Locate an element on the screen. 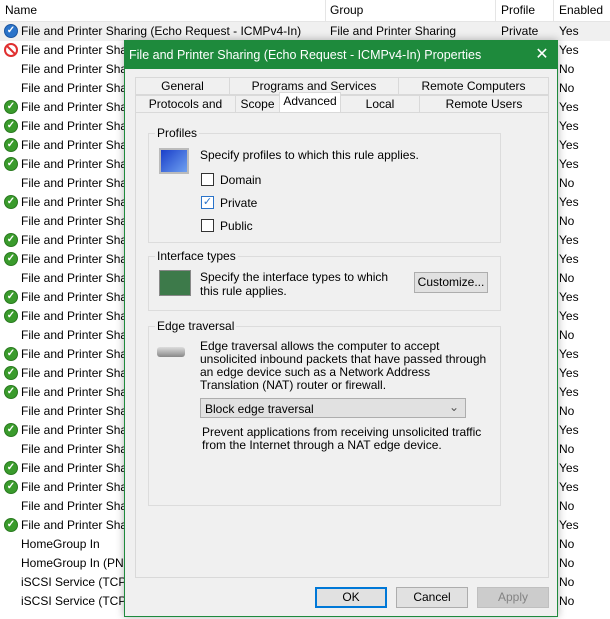 This screenshot has height=619, width=610. profiles-legend: Profiles is located at coordinates (177, 133).